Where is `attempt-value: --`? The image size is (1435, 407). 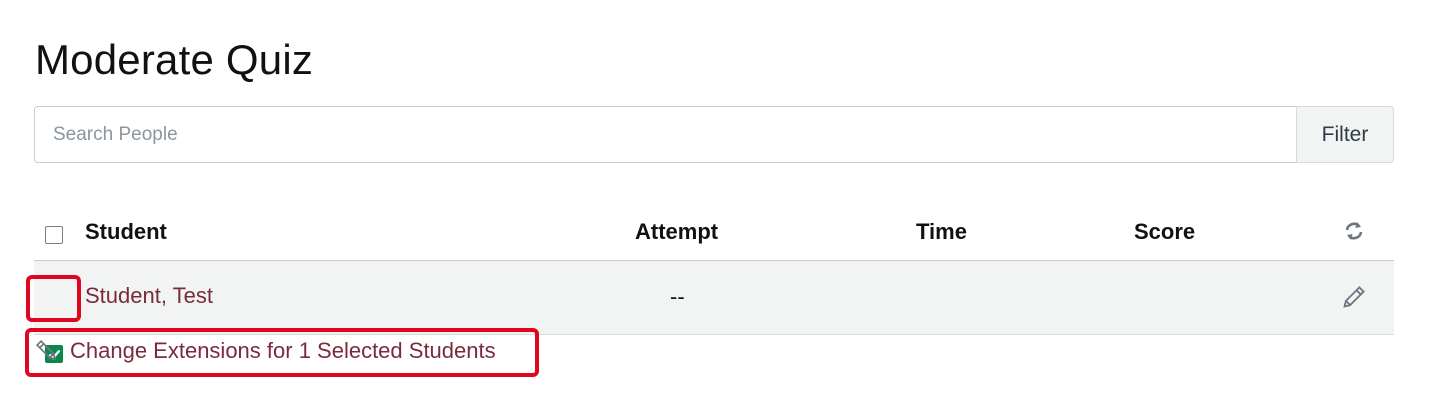 attempt-value: -- is located at coordinates (677, 296).